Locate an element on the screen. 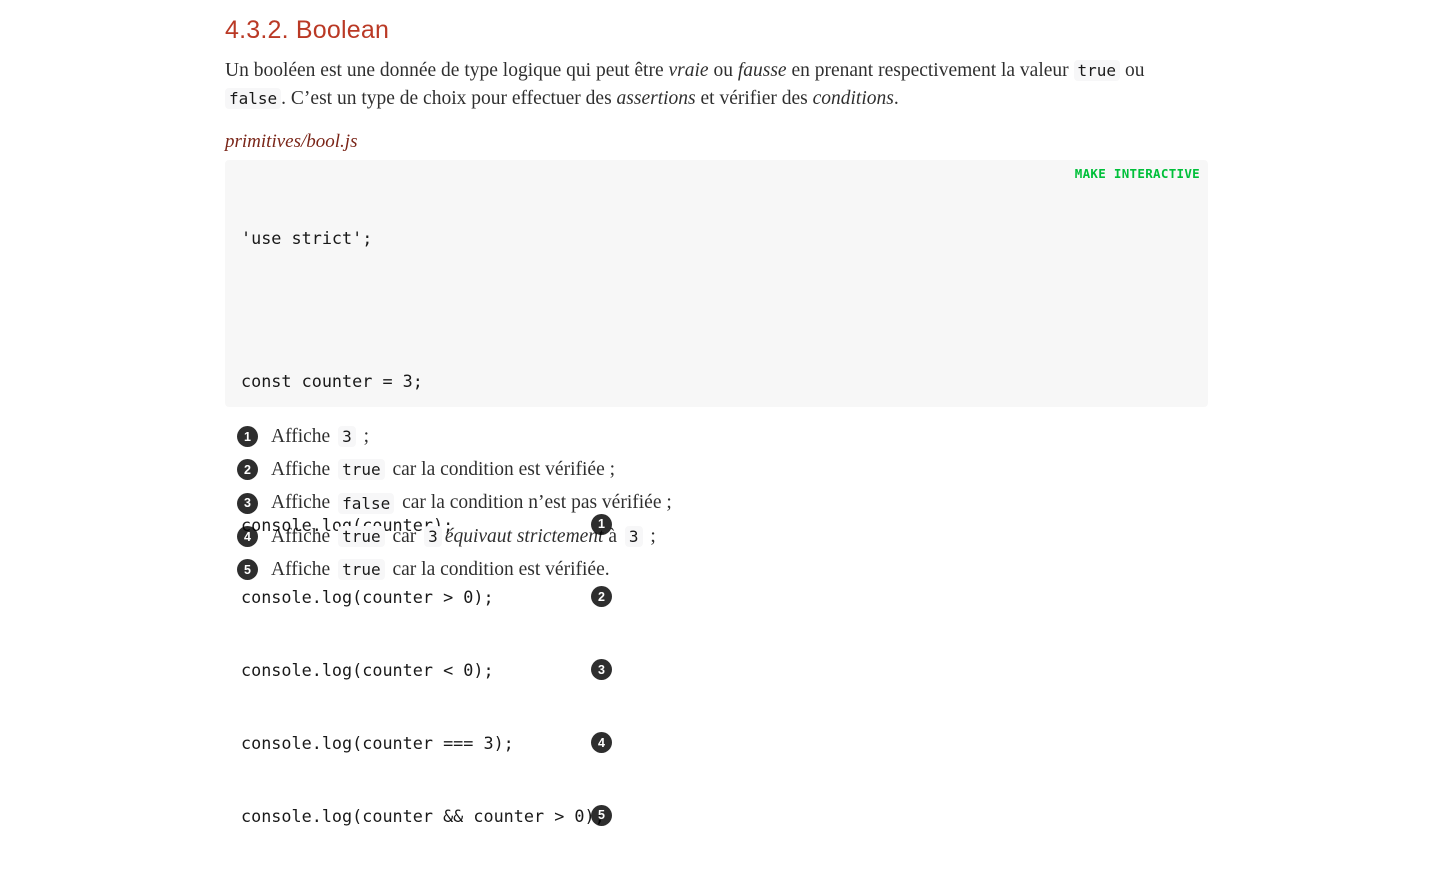  code-line: console.log(counter > 0); 2 is located at coordinates (426, 597).